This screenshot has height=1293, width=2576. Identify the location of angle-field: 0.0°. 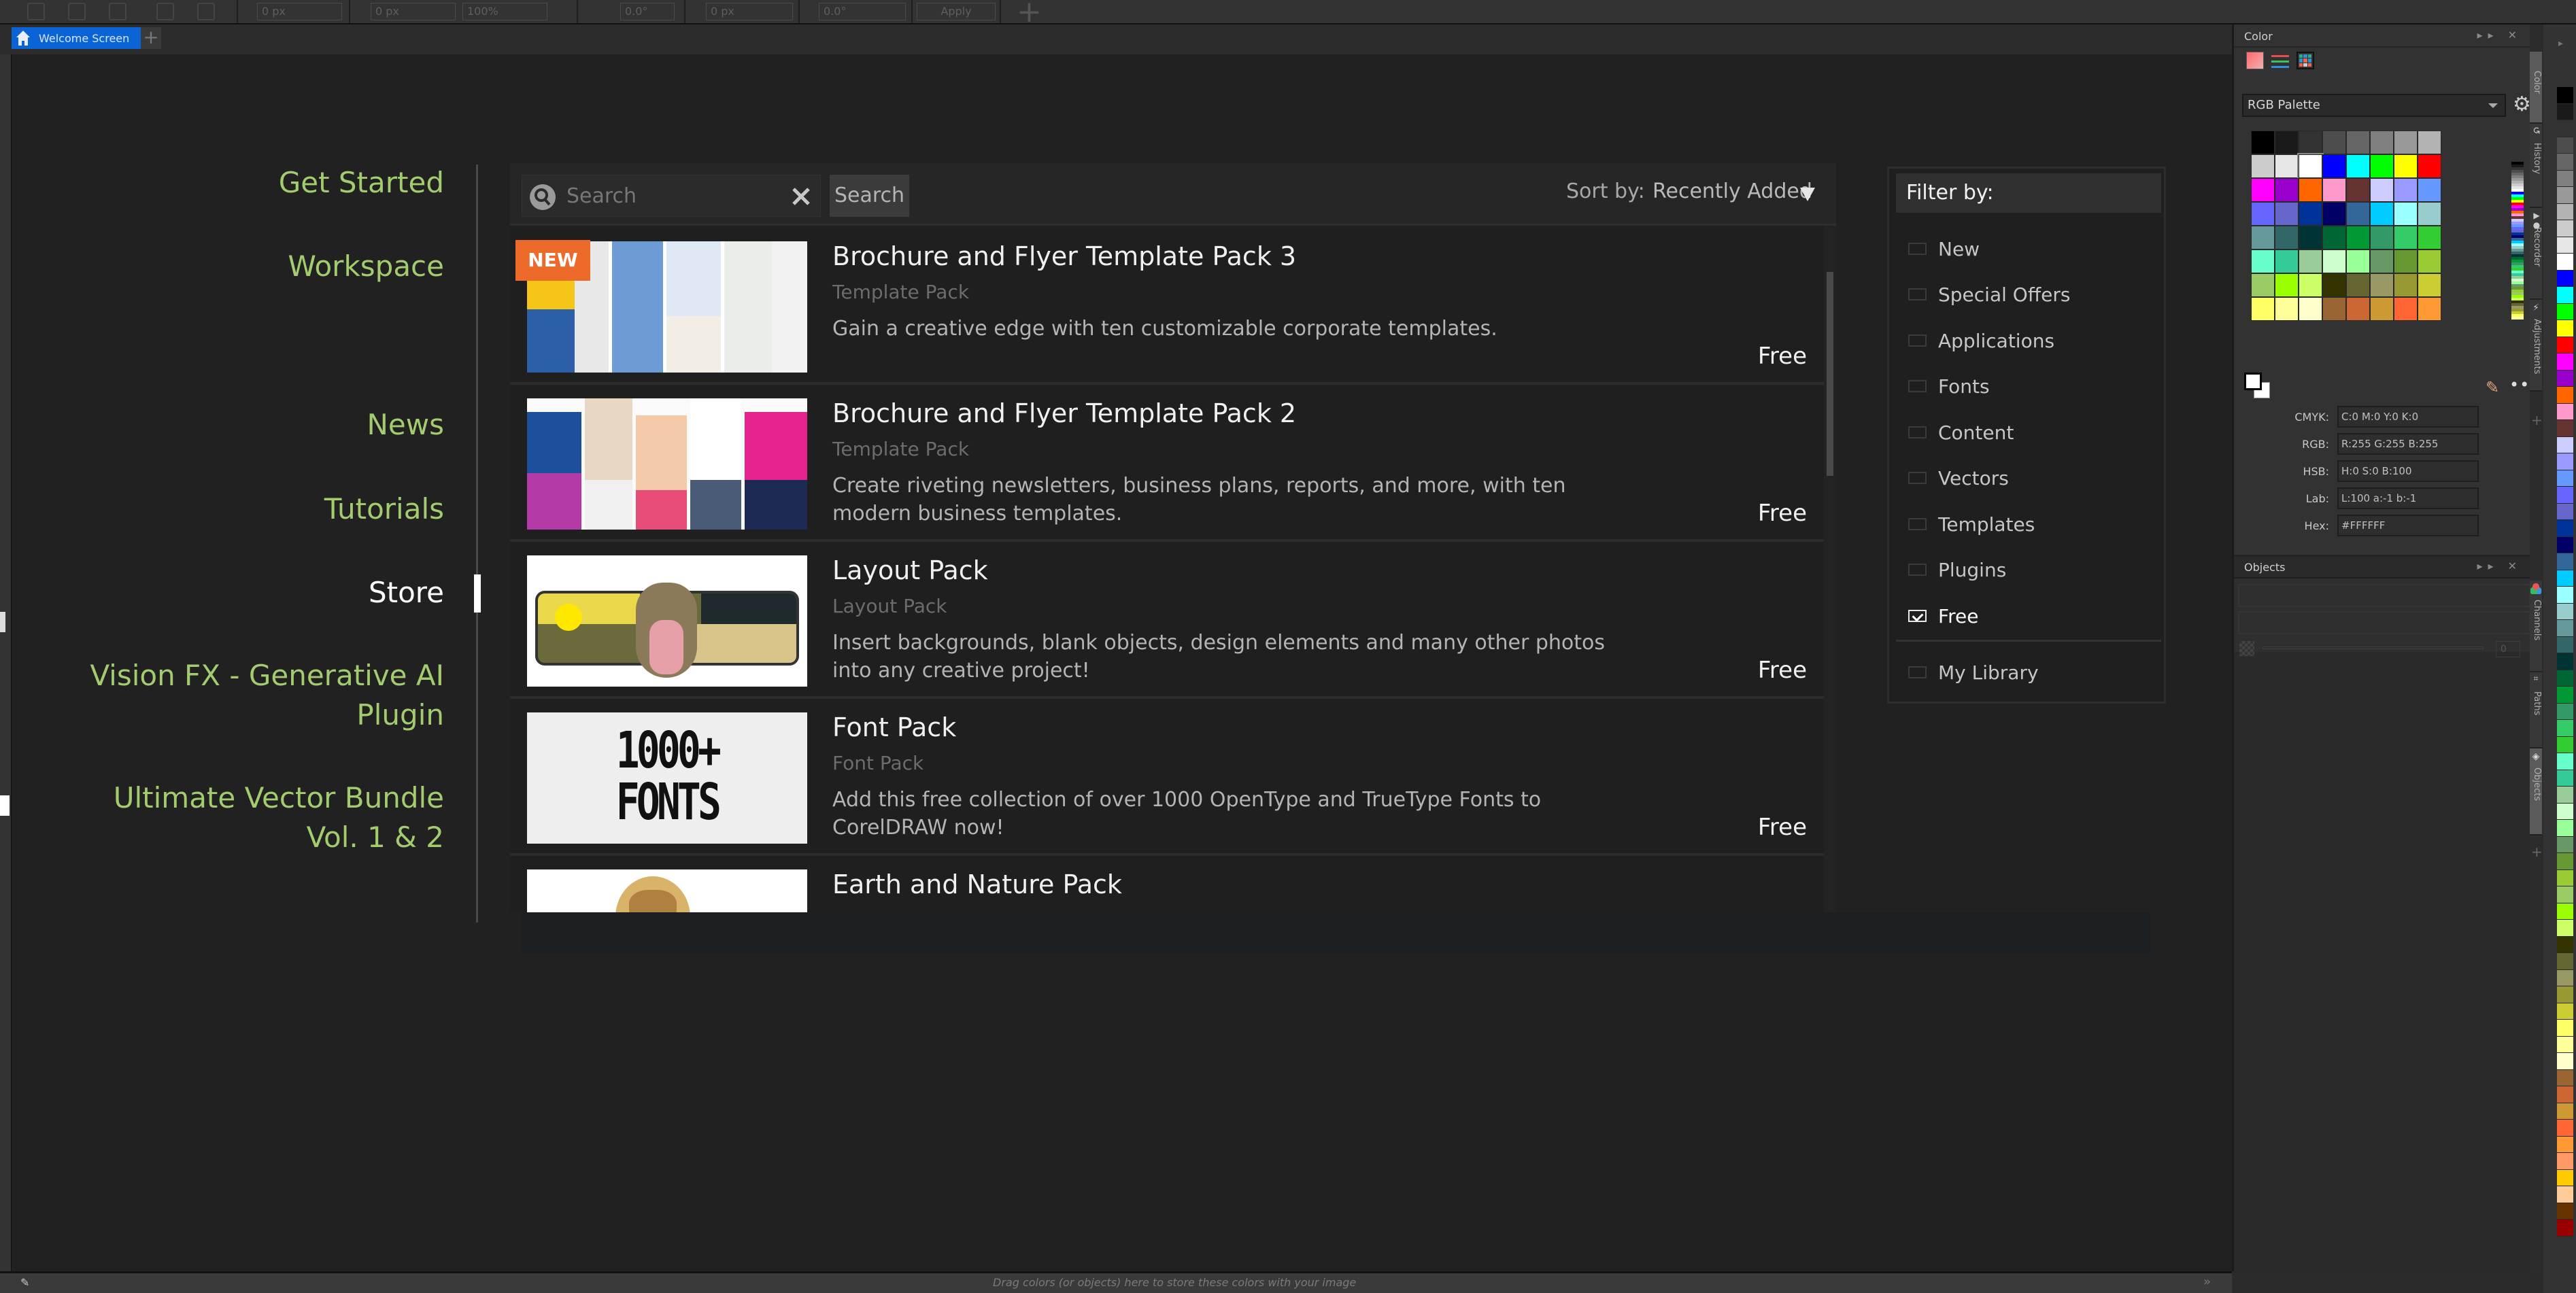
(862, 11).